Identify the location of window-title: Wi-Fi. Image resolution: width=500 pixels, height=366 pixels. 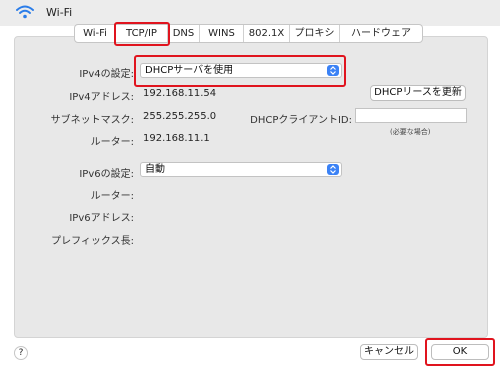
(59, 12).